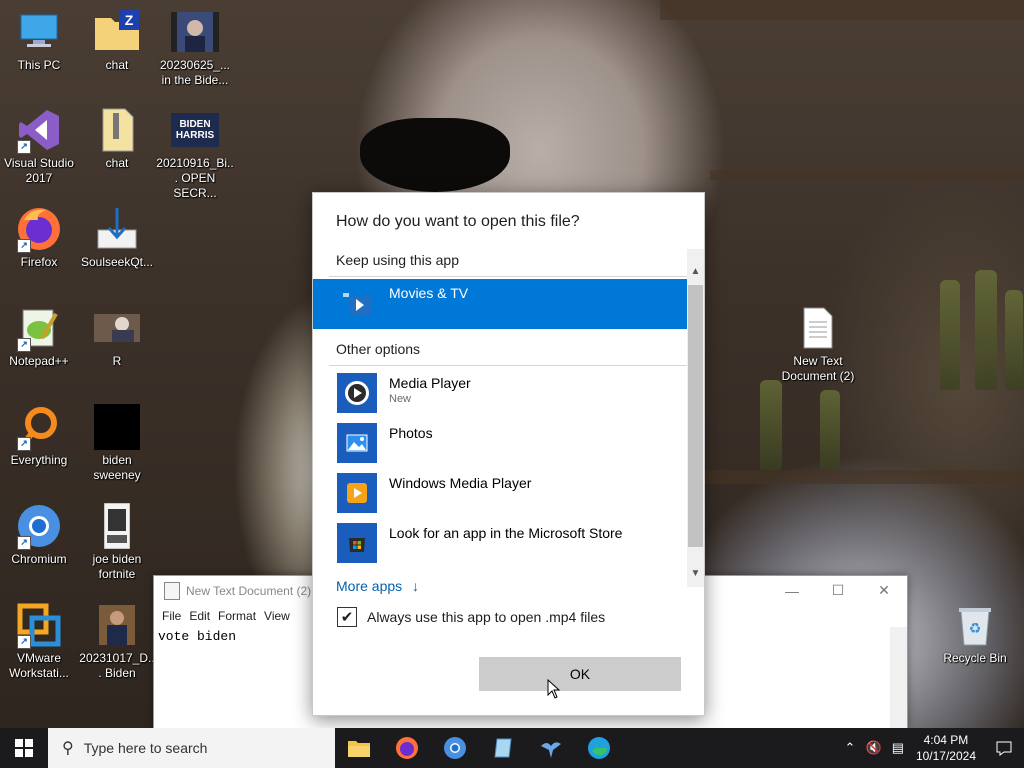 The width and height of the screenshot is (1024, 768). I want to click on menu-edit: Edit, so click(199, 616).